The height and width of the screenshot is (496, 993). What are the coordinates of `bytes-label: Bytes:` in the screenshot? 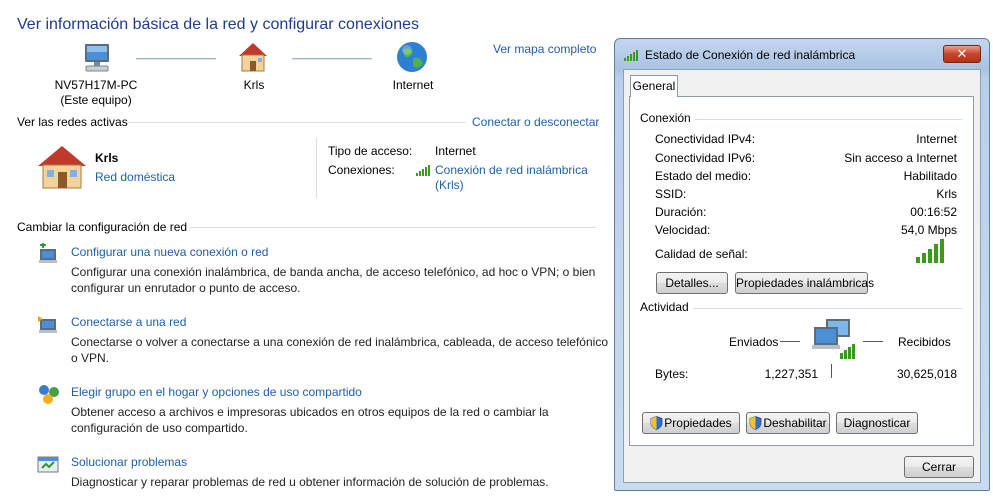 It's located at (672, 374).